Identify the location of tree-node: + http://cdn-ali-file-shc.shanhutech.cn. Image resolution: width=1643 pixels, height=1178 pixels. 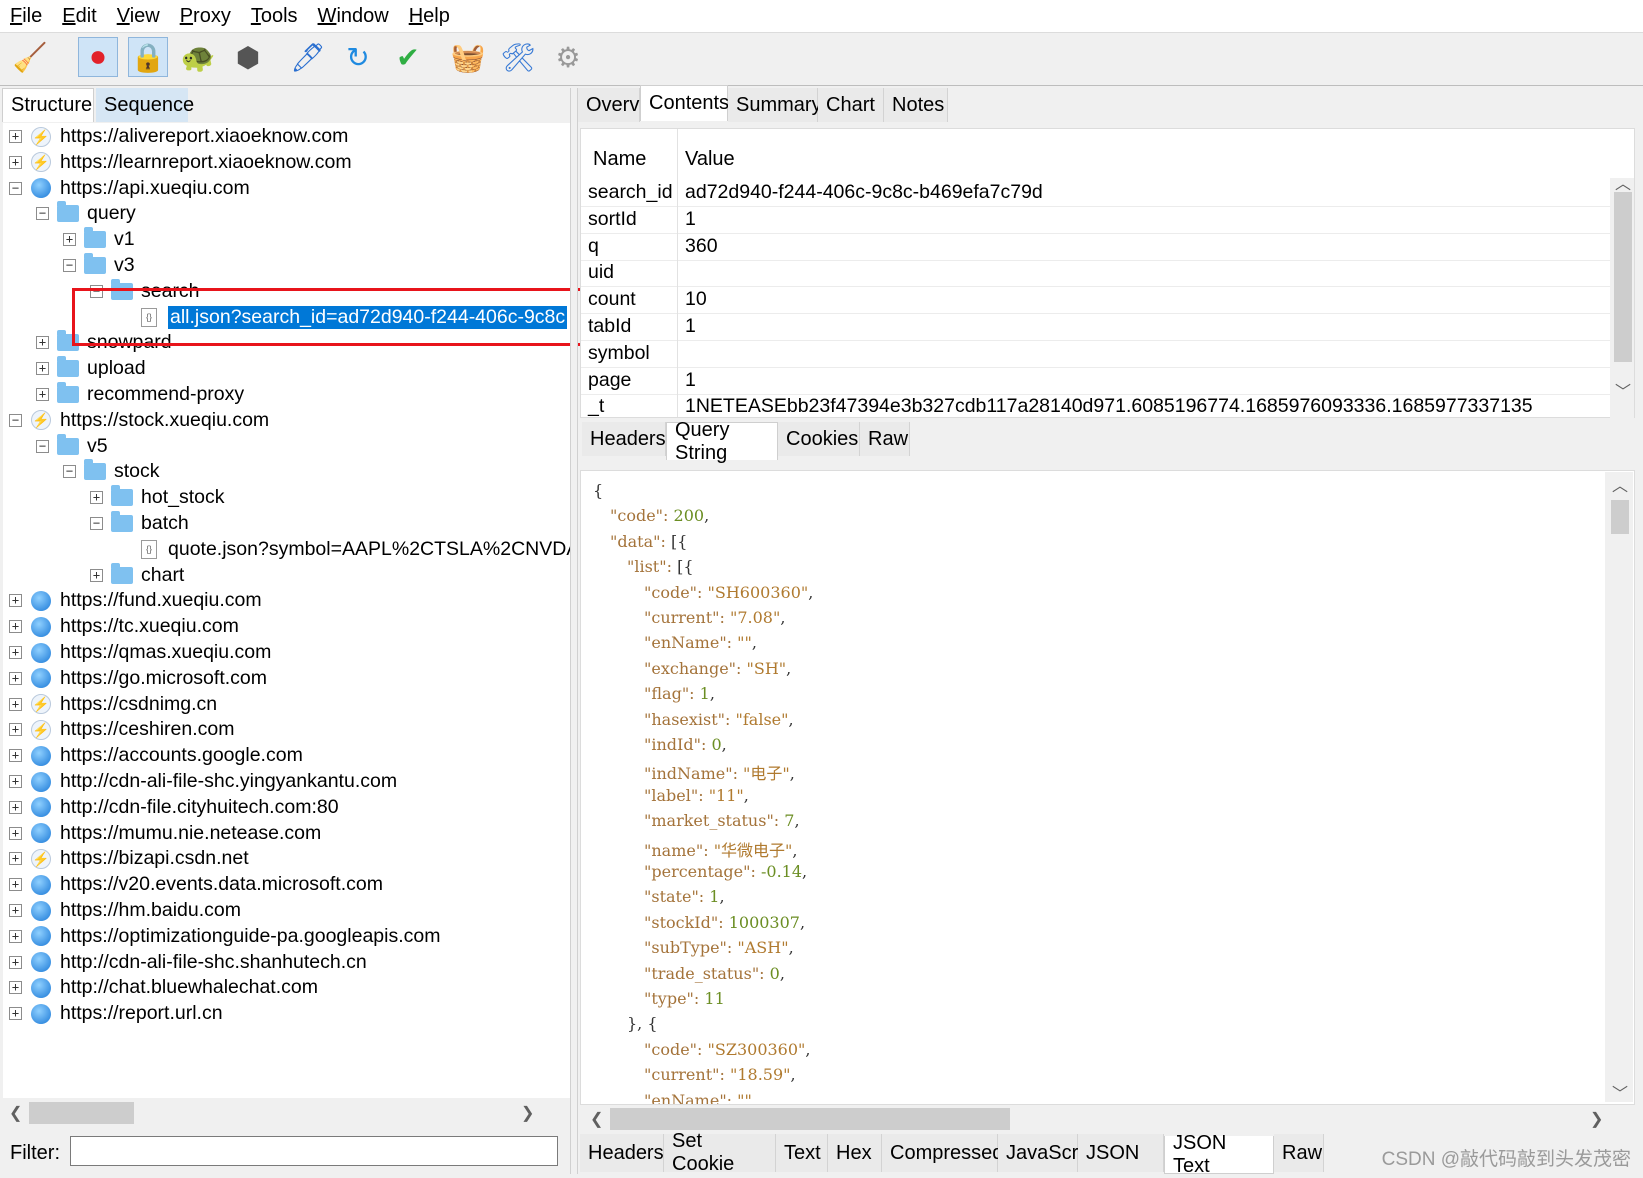
(188, 962).